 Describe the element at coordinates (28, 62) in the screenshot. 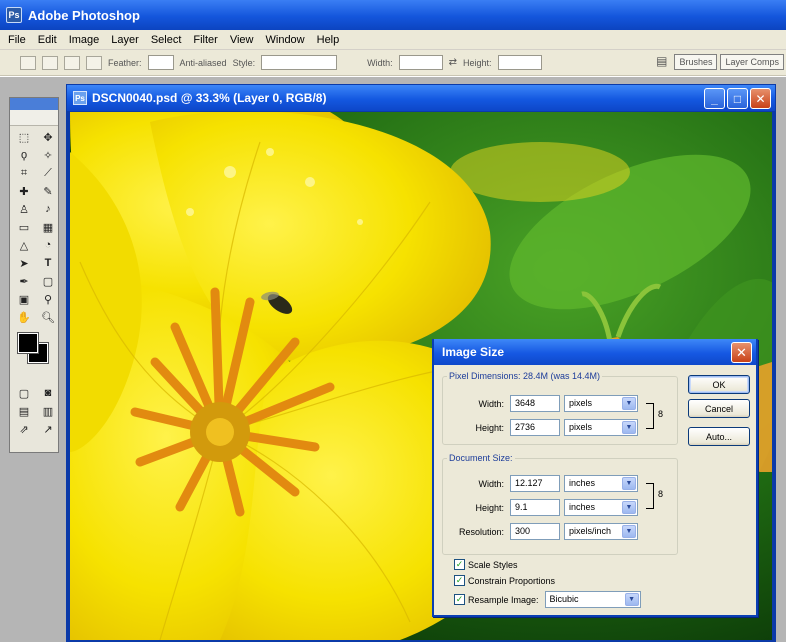

I see `tool-preset-picker` at that location.